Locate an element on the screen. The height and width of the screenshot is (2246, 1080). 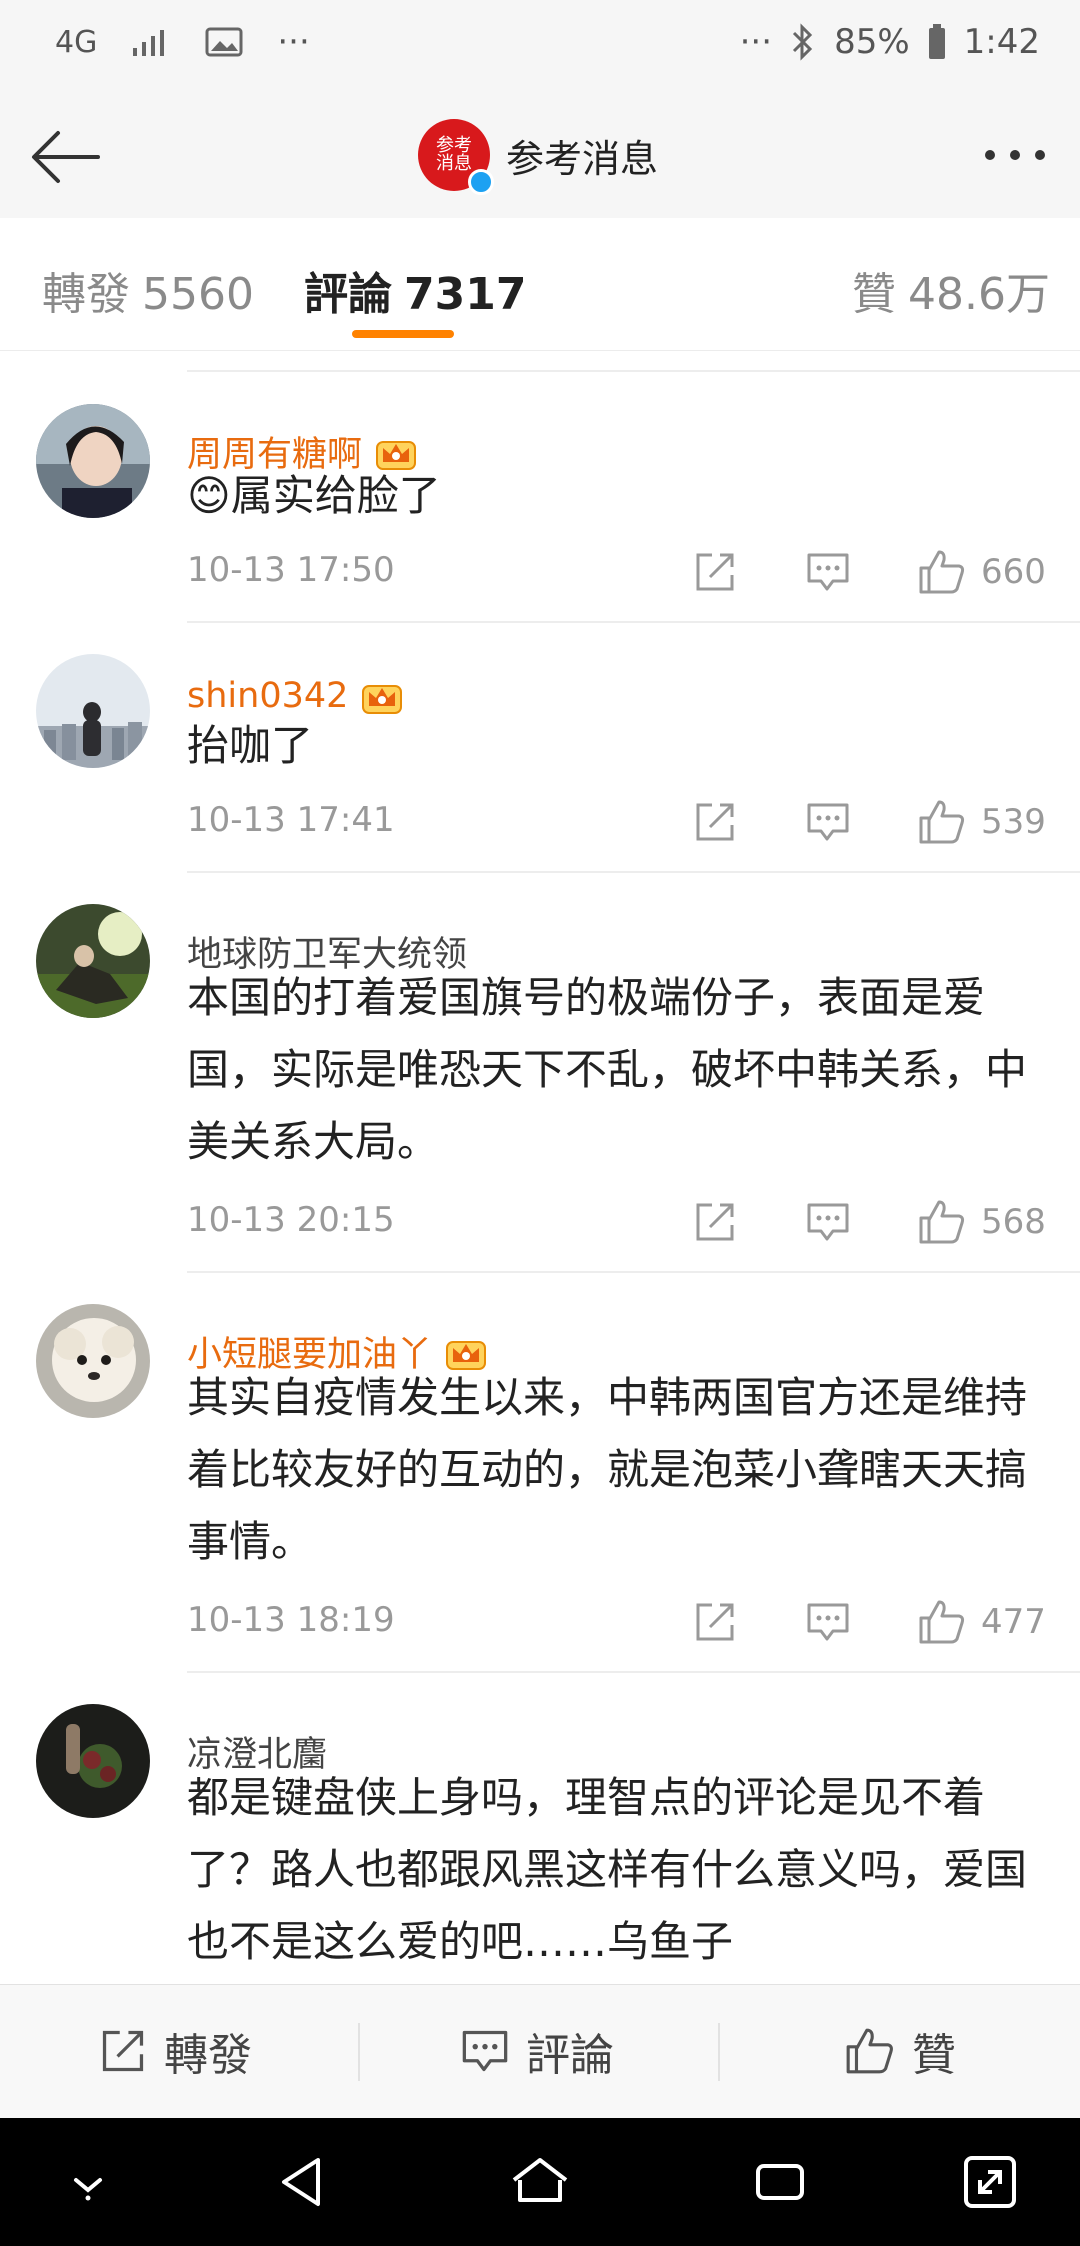
more-dots-icon is located at coordinates (1015, 155).